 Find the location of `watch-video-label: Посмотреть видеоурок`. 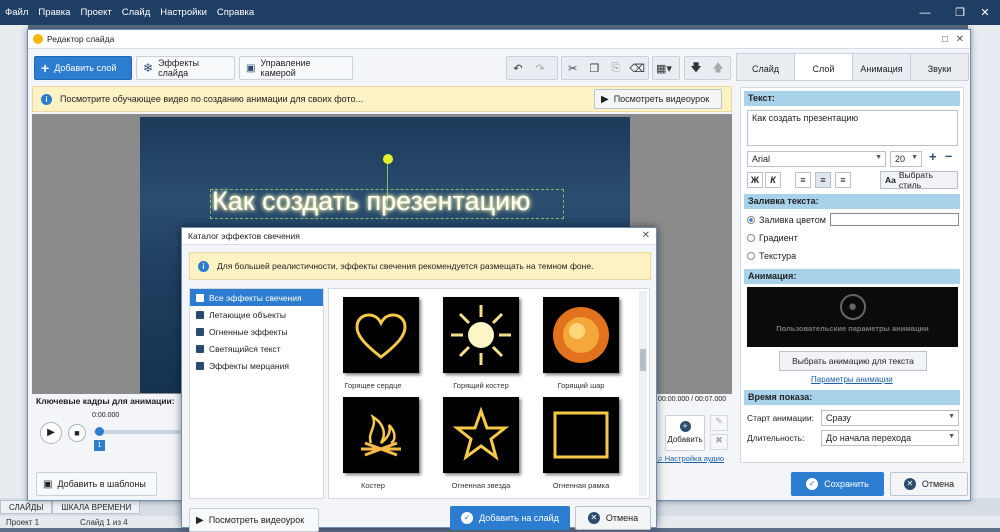

watch-video-label: Посмотреть видеоурок is located at coordinates (661, 99).